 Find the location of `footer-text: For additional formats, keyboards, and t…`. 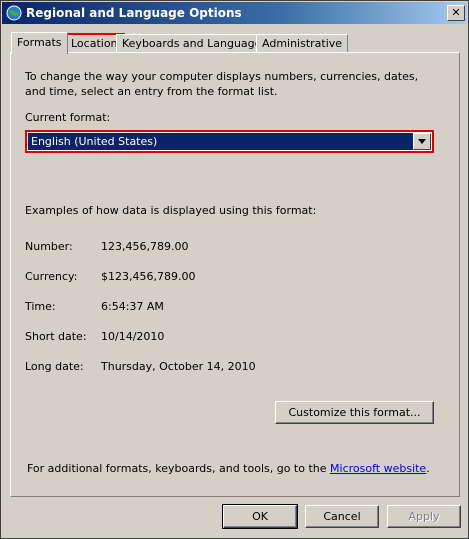

footer-text: For additional formats, keyboards, and t… is located at coordinates (228, 468).